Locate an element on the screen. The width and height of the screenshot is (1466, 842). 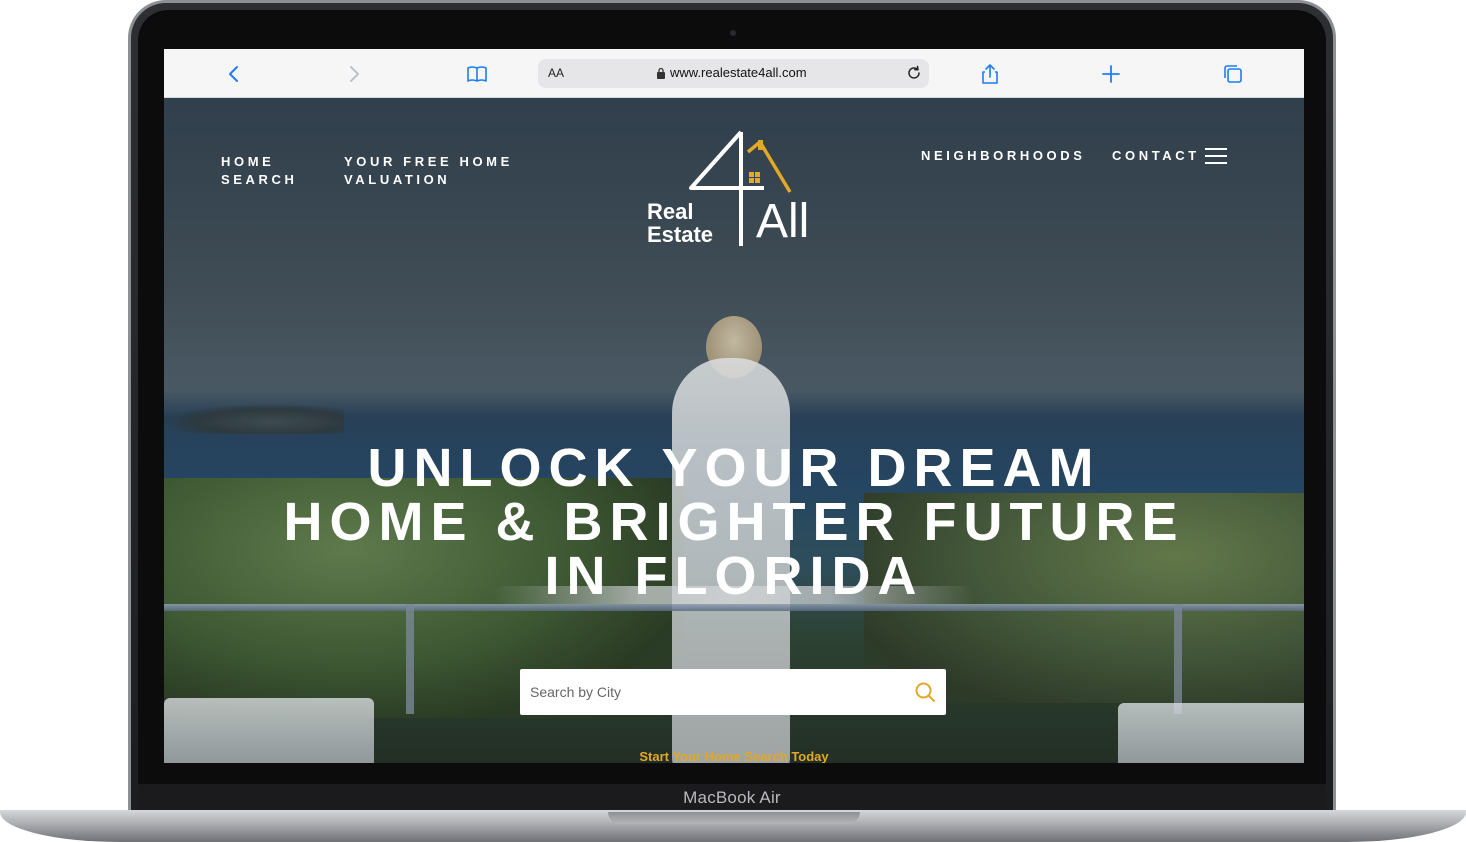
device-label: MacBook Air is located at coordinates (732, 797).